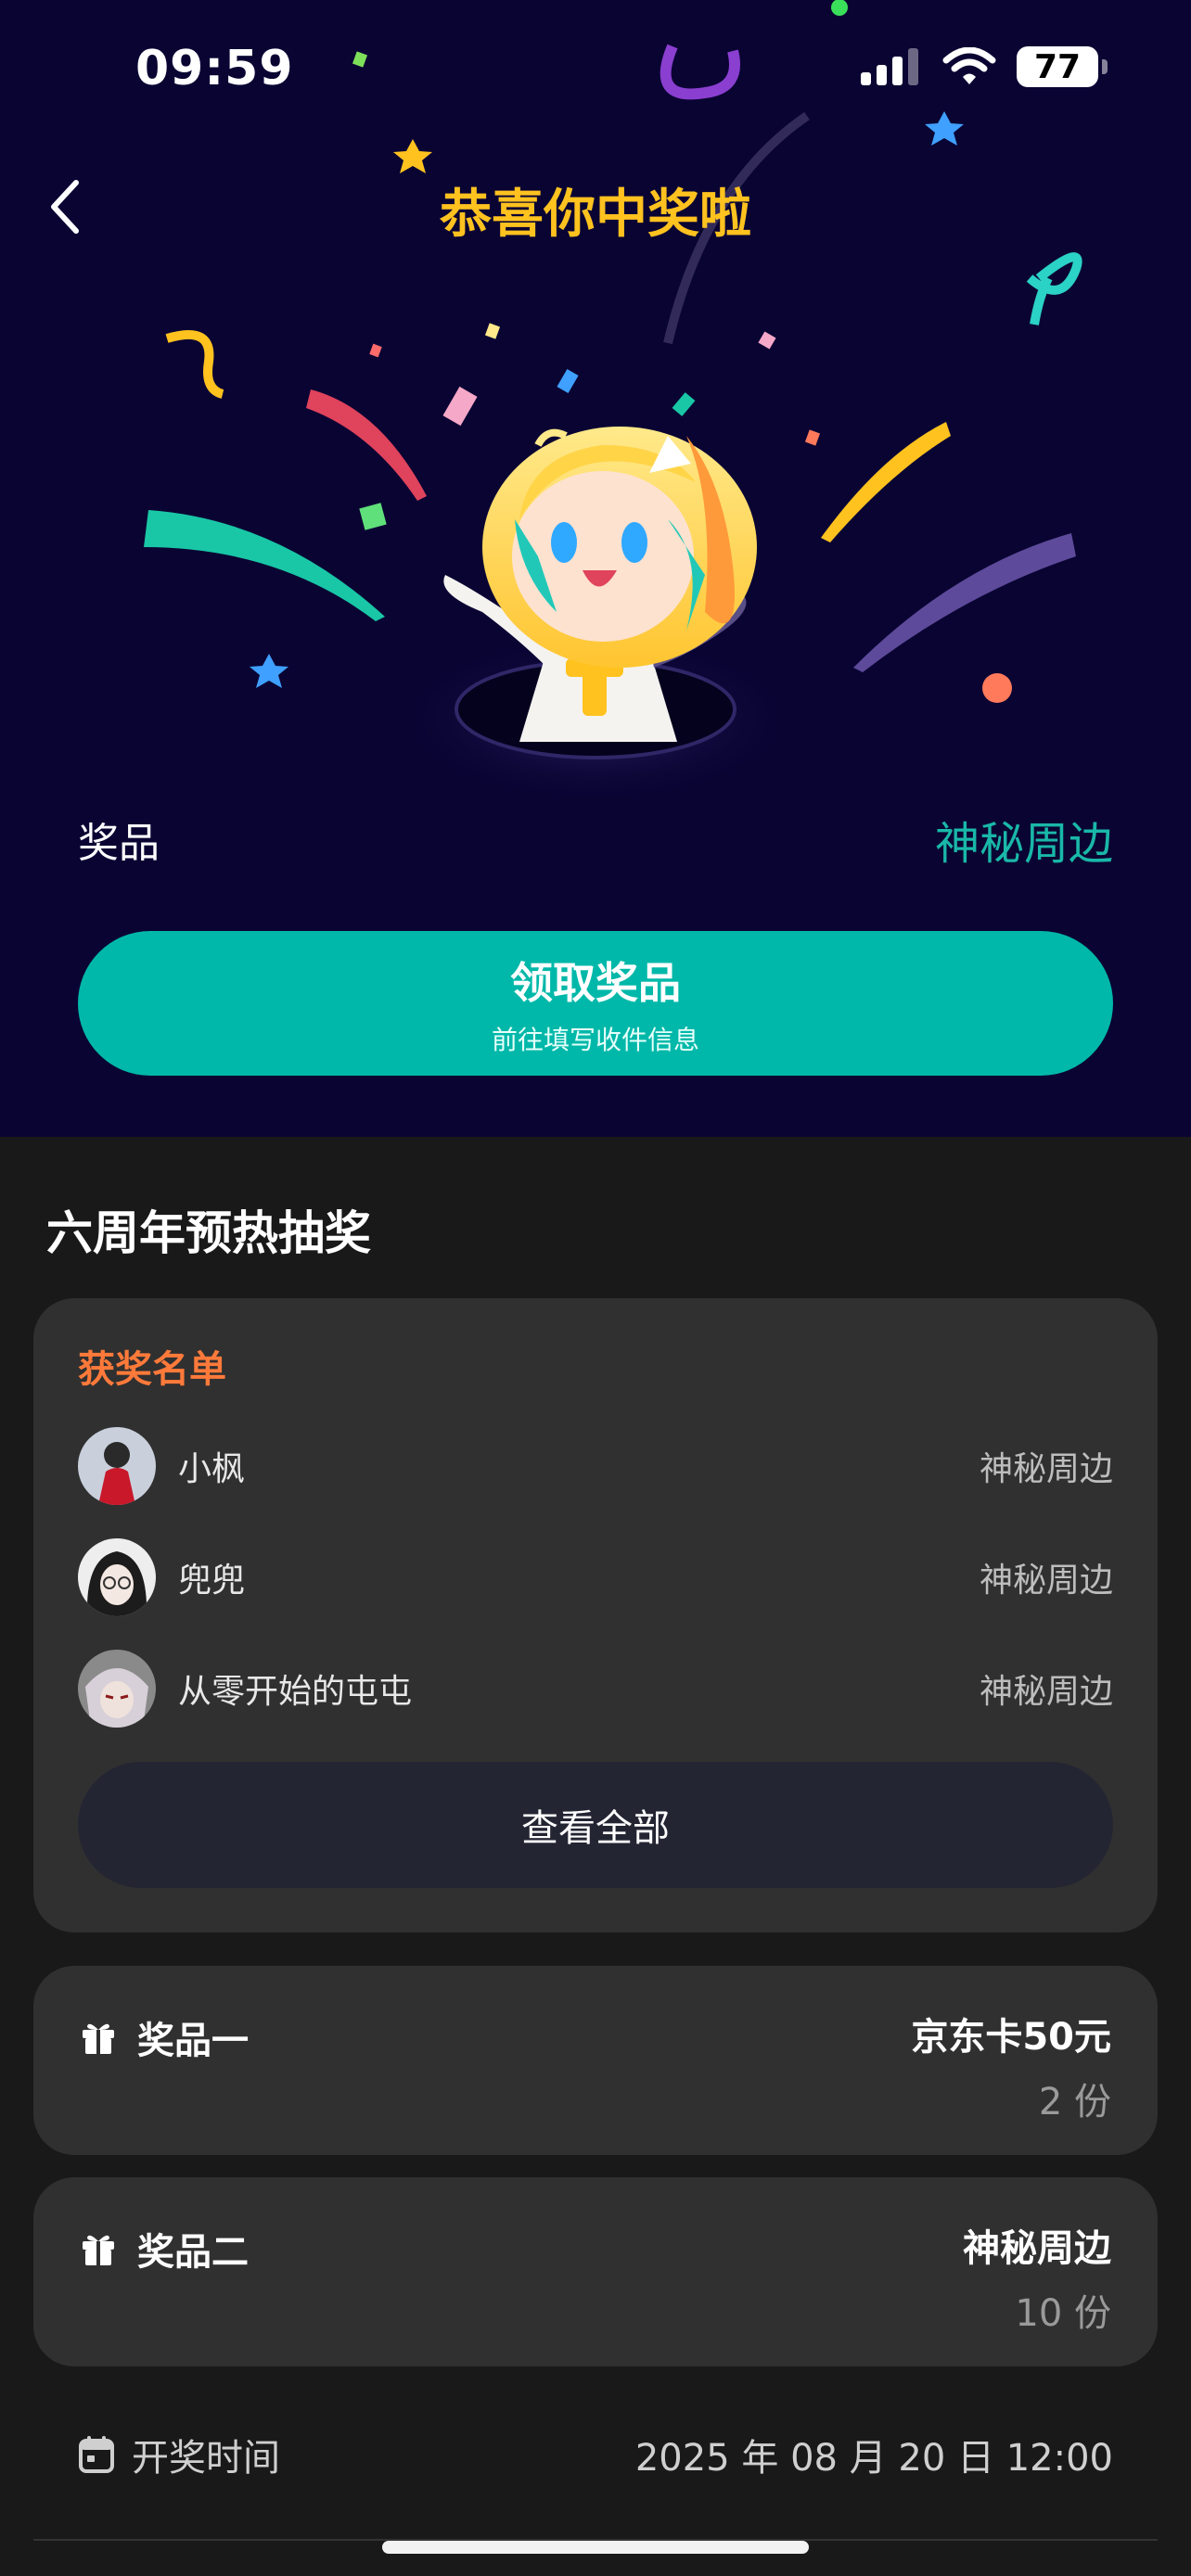 This screenshot has width=1191, height=2576. I want to click on prize-item-value: 神秘周边, so click(1037, 2248).